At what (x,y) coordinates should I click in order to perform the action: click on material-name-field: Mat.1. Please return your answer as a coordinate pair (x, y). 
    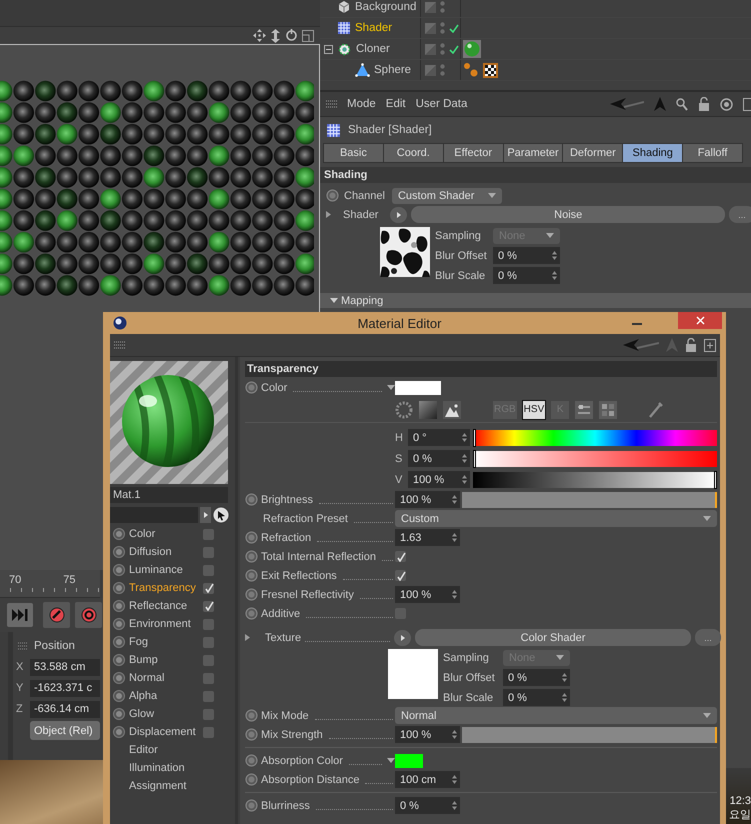
    Looking at the image, I should click on (169, 495).